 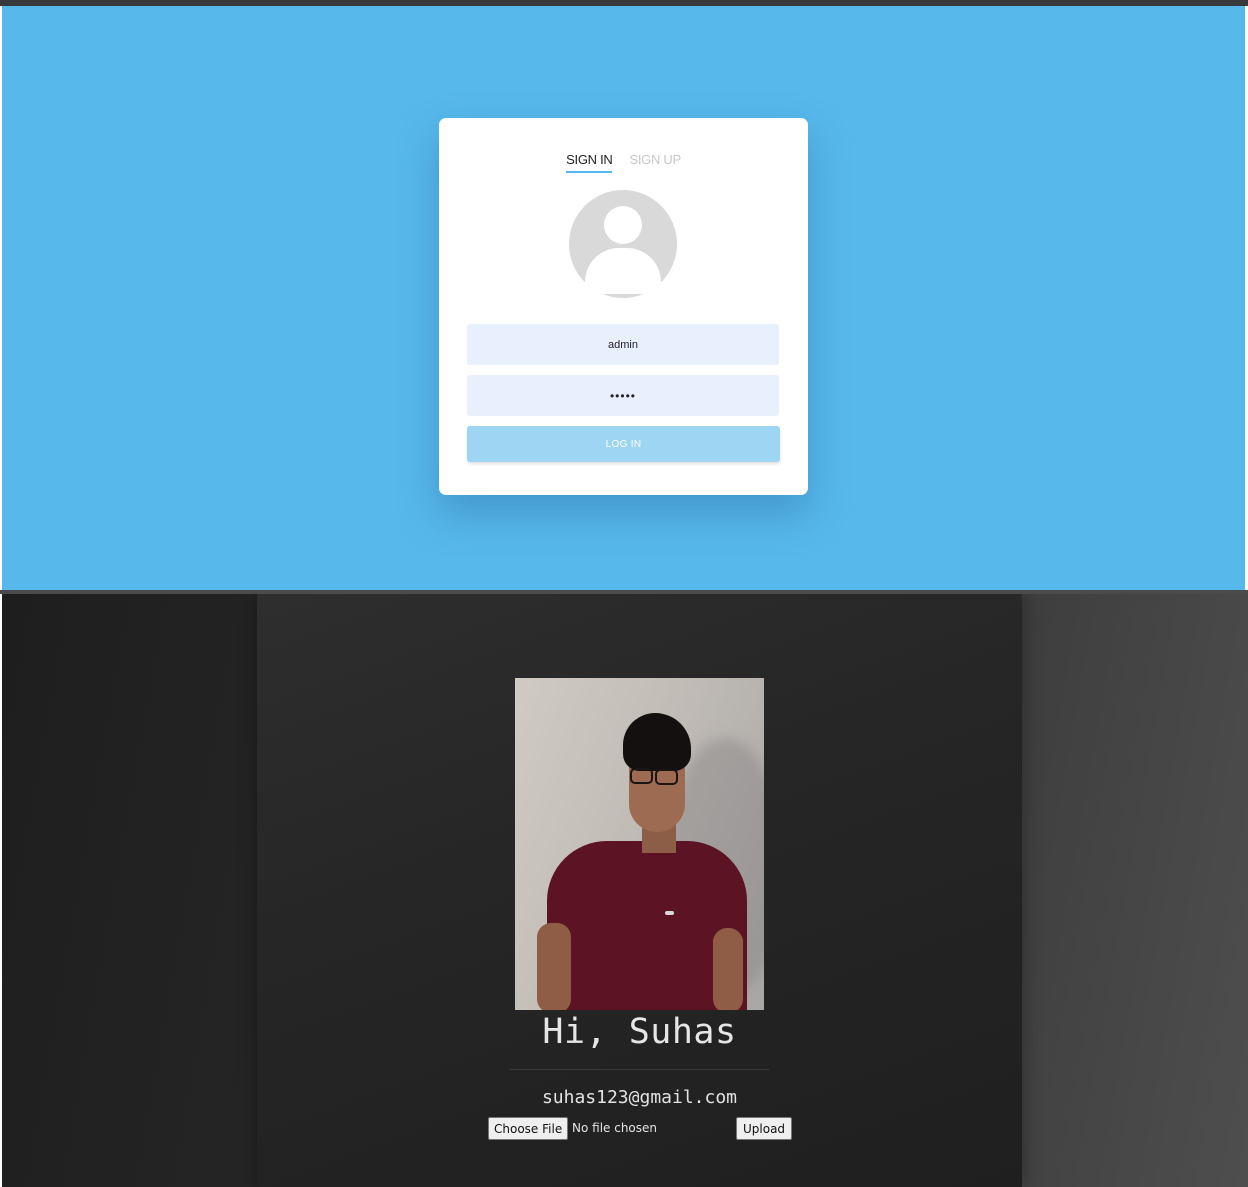 What do you see at coordinates (639, 844) in the screenshot?
I see `profile-photo` at bounding box center [639, 844].